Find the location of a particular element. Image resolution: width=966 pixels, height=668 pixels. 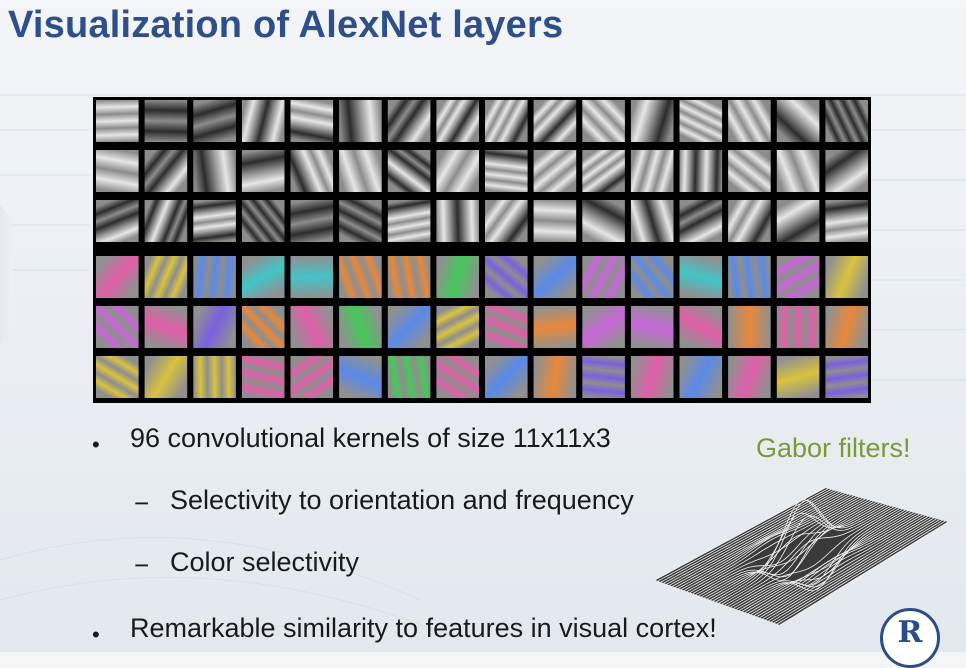

gabor-filters-label: Gabor filters! is located at coordinates (833, 448).